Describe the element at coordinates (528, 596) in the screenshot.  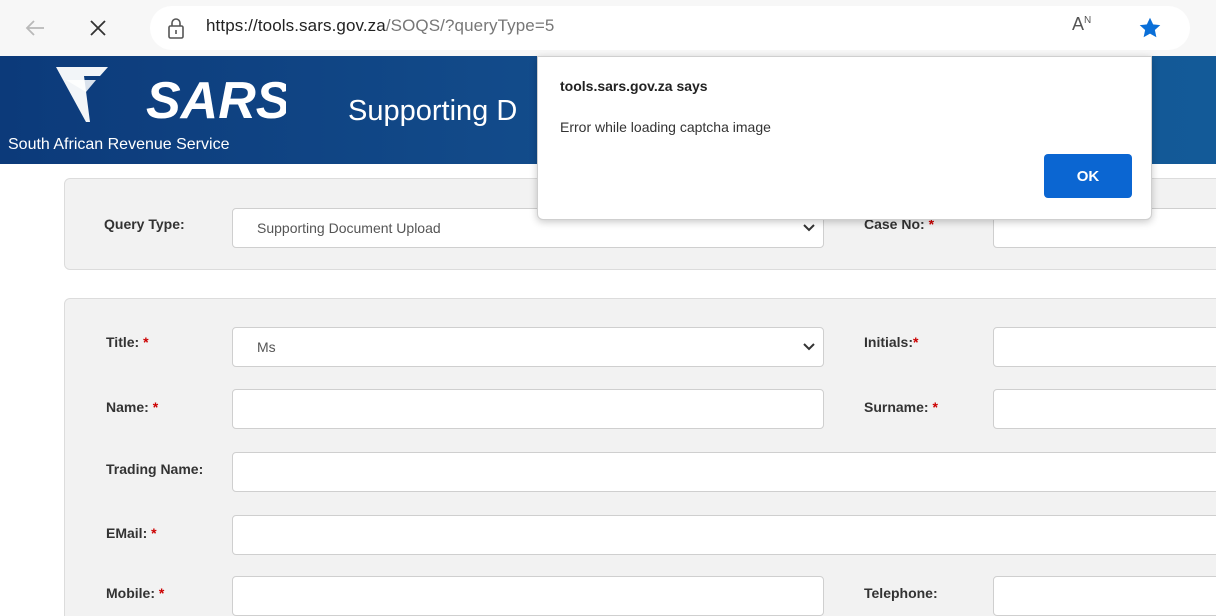
I see `mobile-input` at that location.